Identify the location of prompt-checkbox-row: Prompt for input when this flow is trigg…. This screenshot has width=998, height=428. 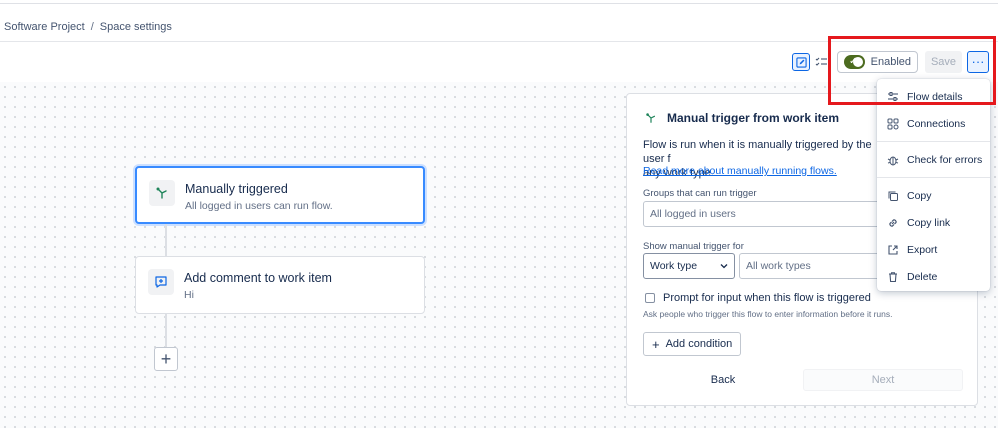
(758, 298).